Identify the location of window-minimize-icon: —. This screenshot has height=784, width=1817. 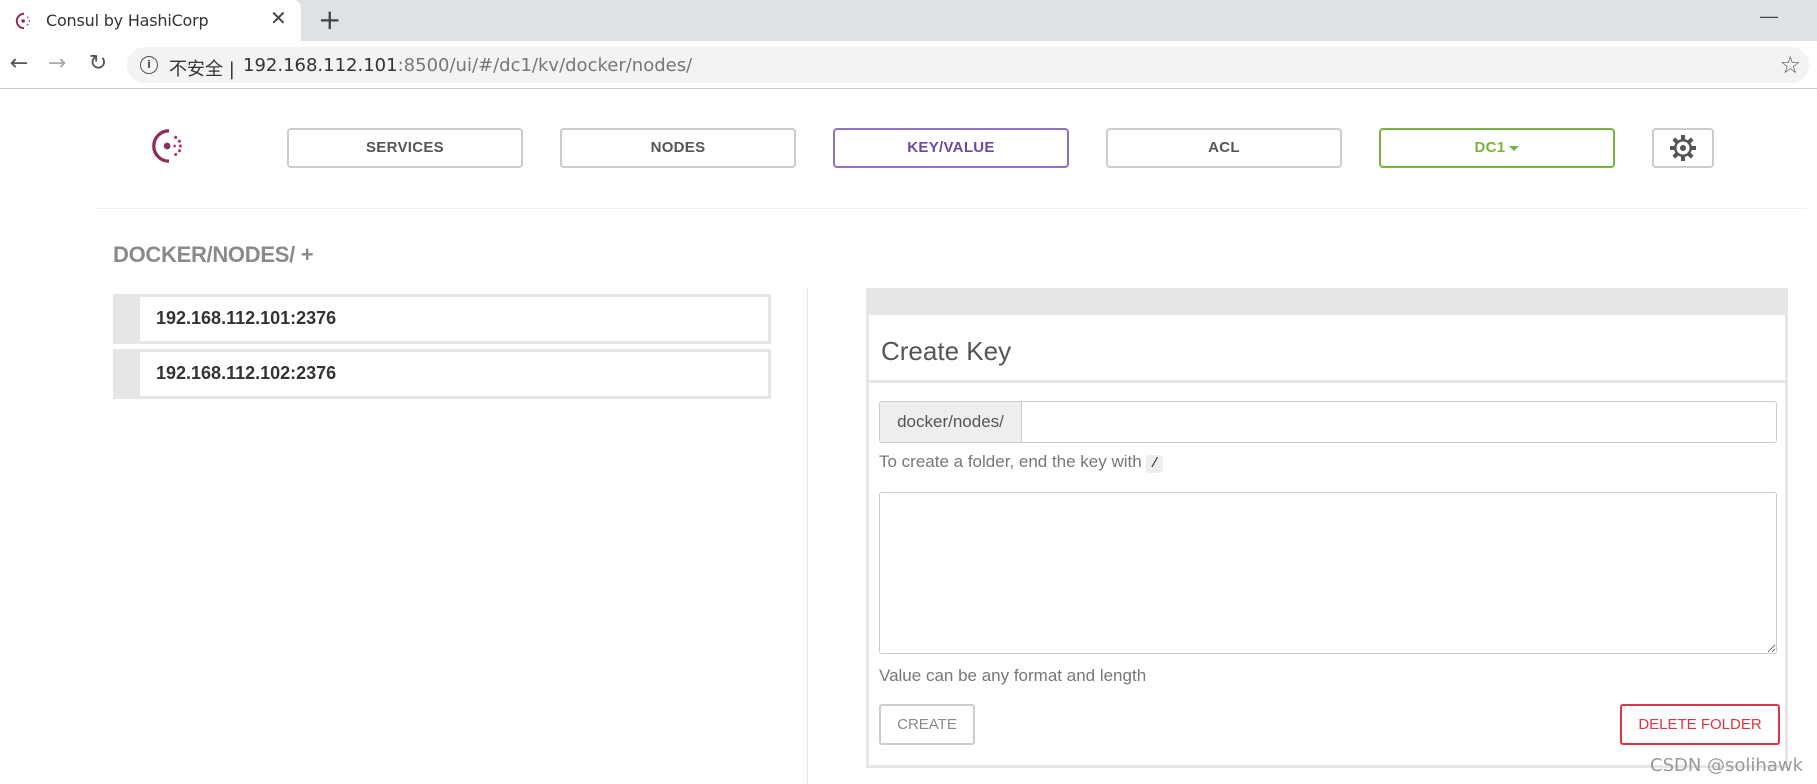
(1769, 16).